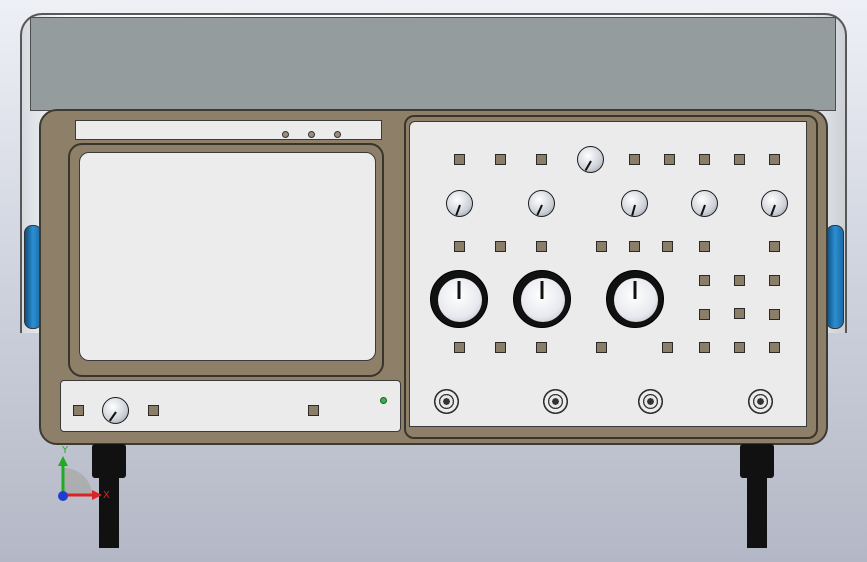  I want to click on calibration-button, so click(313, 410).